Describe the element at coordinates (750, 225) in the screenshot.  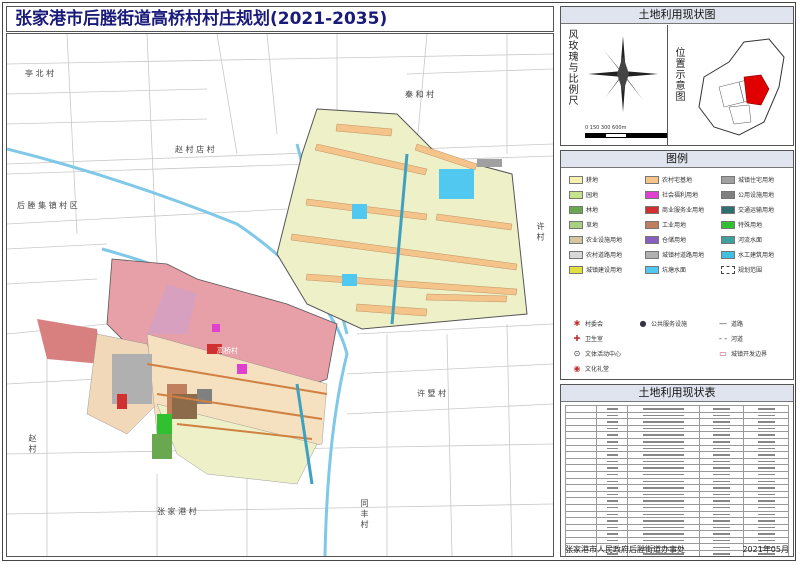
I see `legend-label: 特殊用地` at that location.